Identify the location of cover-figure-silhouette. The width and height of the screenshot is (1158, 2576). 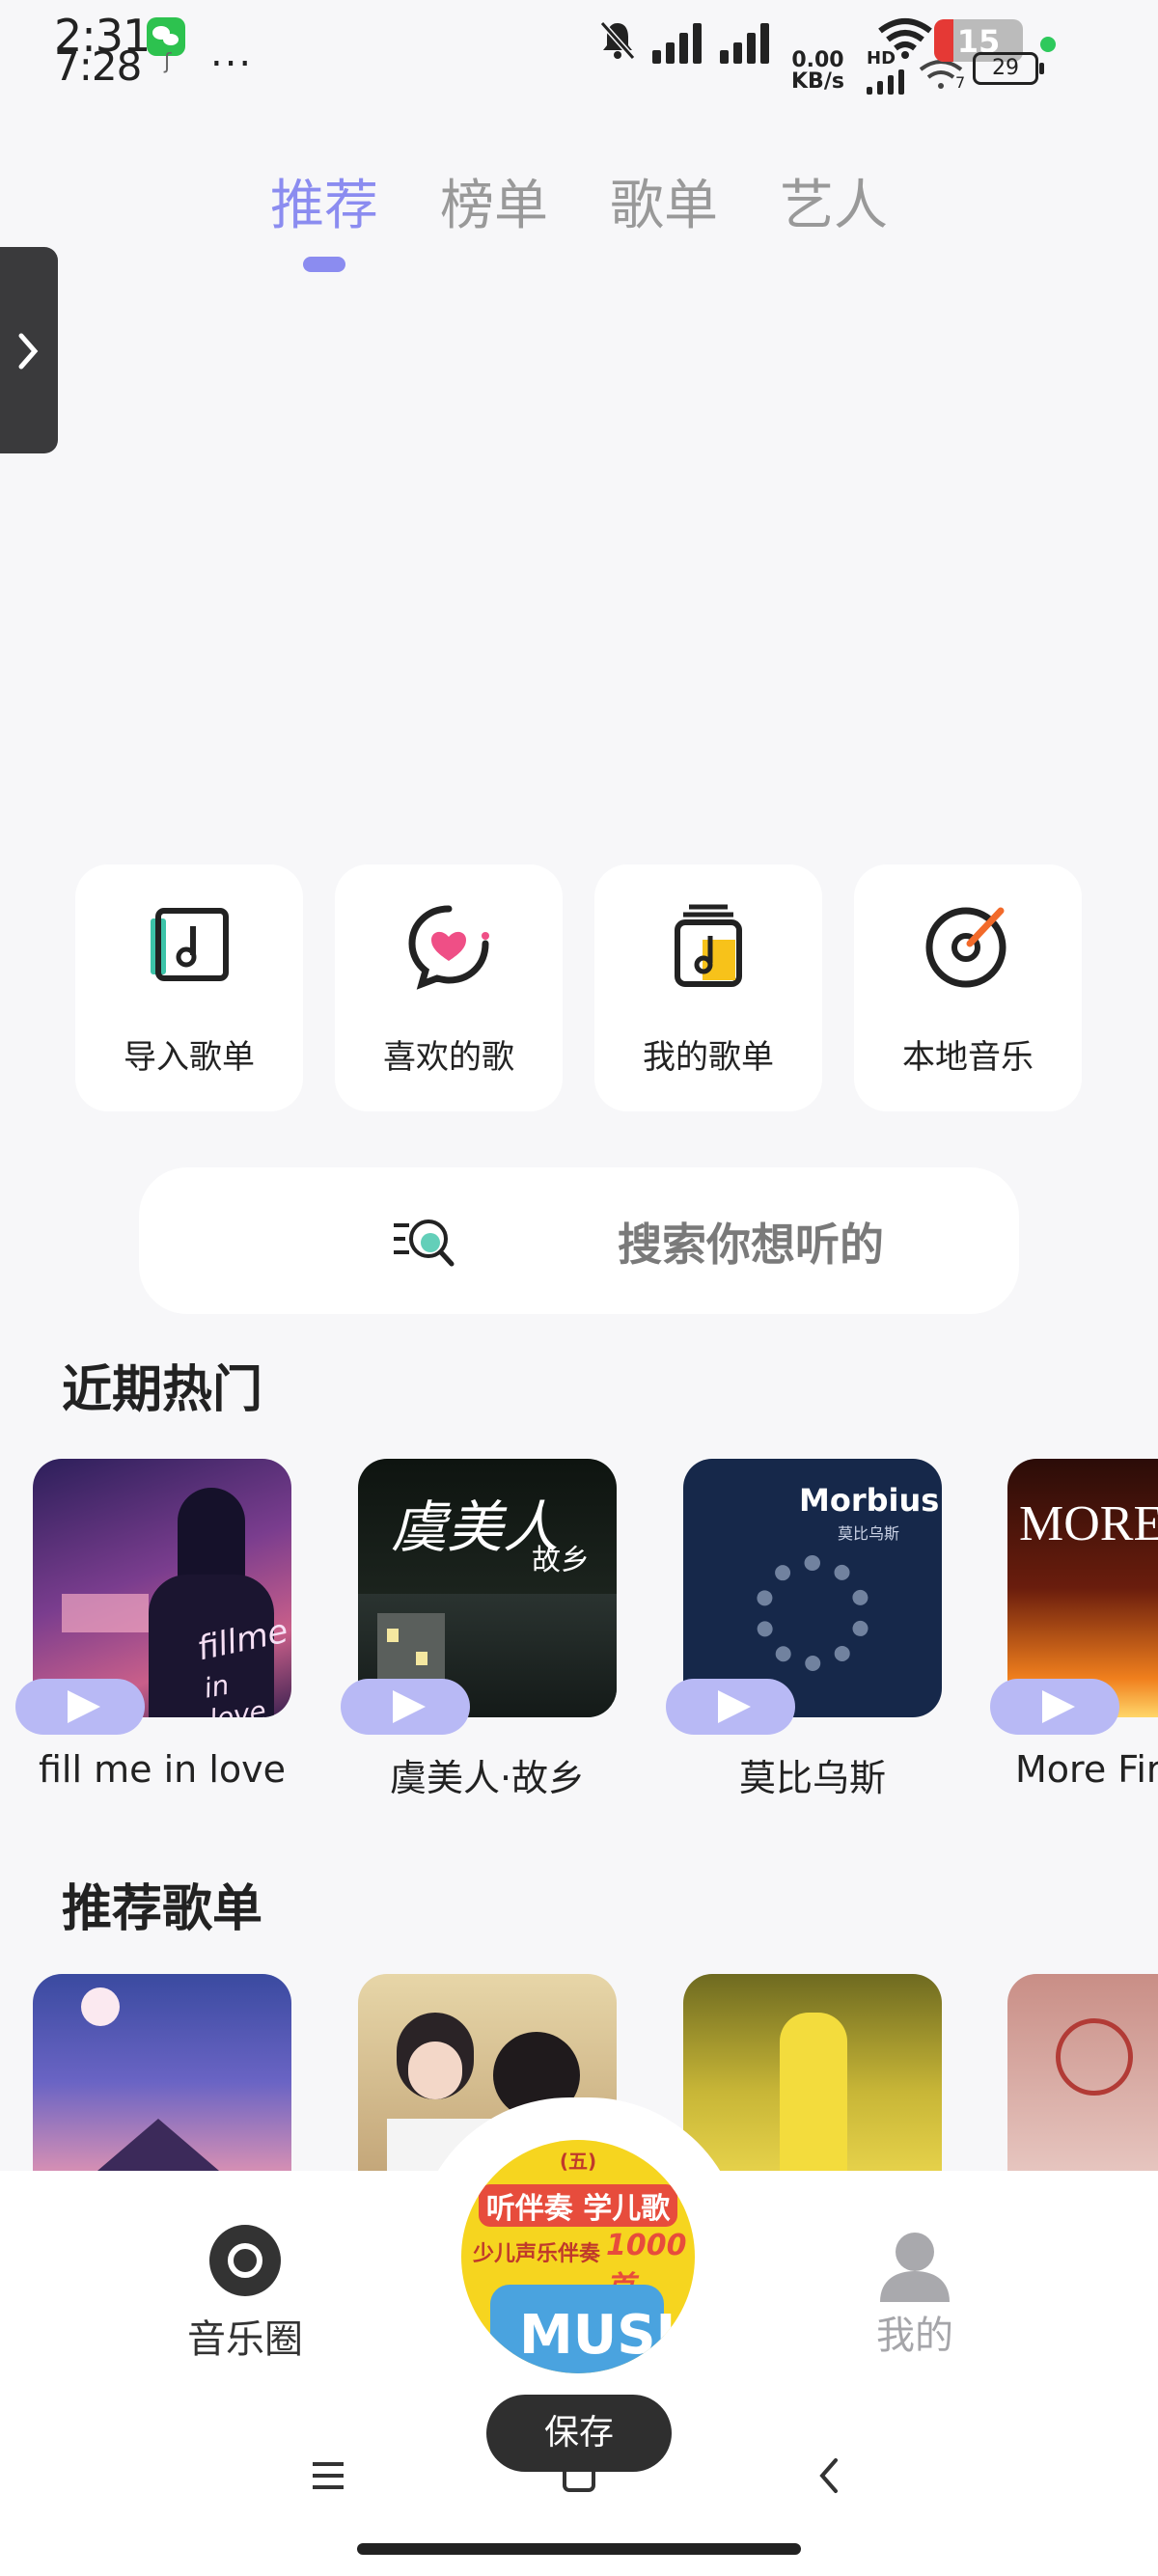
(211, 1536).